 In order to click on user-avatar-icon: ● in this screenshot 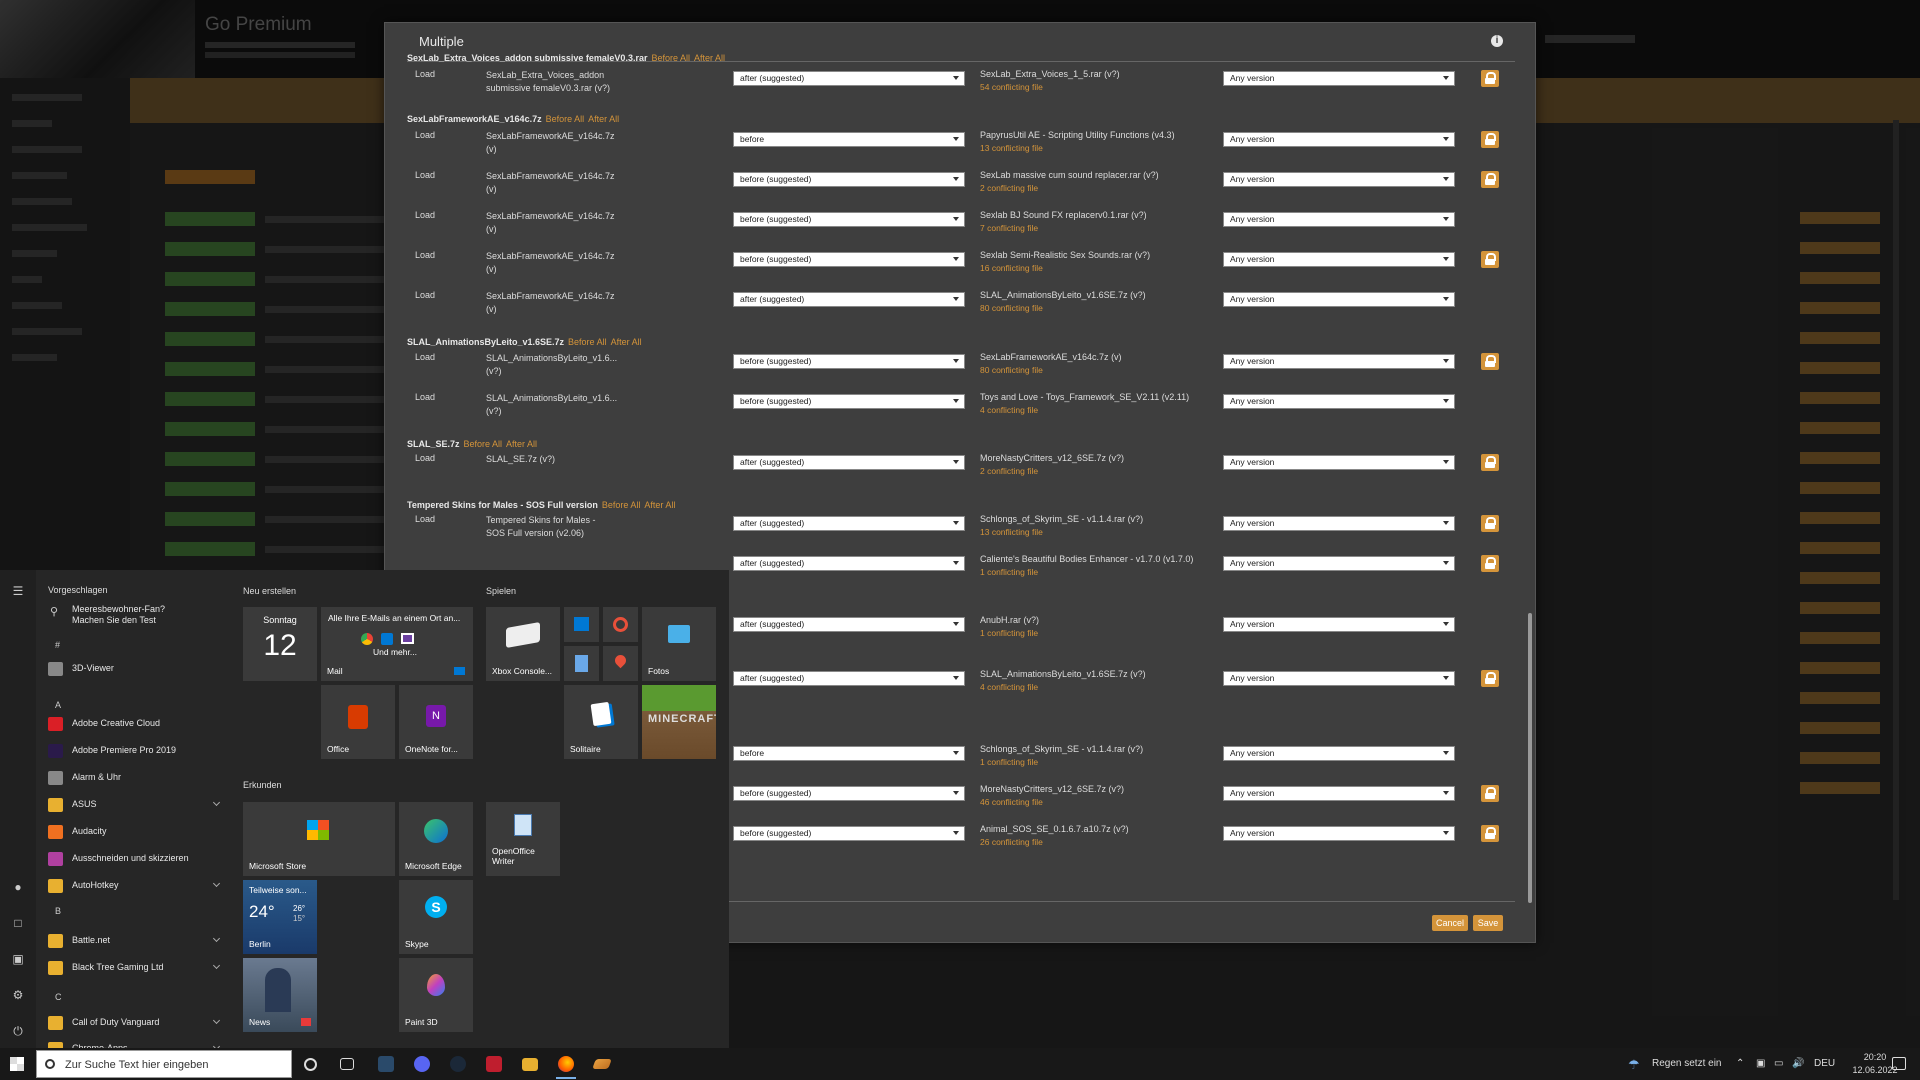, I will do `click(18, 887)`.